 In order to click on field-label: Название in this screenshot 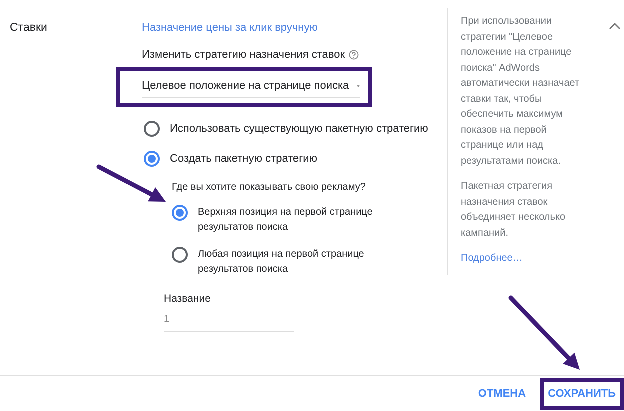, I will do `click(188, 299)`.